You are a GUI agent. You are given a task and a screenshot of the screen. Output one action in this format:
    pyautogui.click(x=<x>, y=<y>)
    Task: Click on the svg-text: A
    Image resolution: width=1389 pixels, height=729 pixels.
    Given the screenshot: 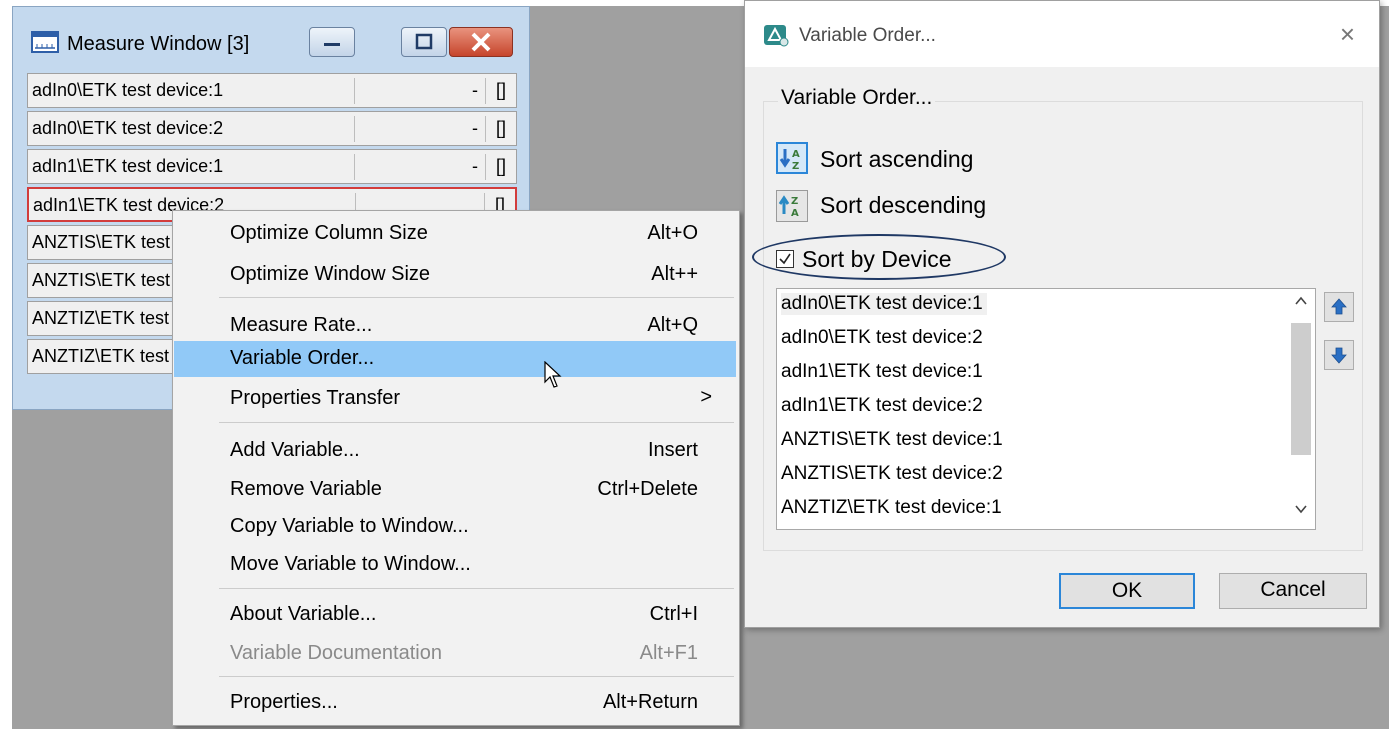 What is the action you would take?
    pyautogui.click(x=795, y=213)
    